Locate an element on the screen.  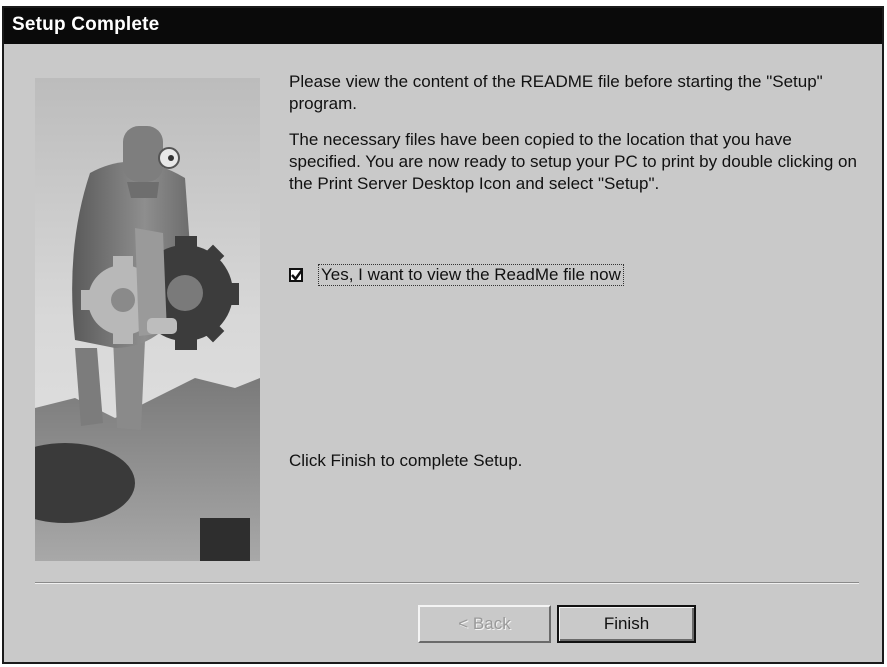
view-readme-checkbox is located at coordinates (296, 275).